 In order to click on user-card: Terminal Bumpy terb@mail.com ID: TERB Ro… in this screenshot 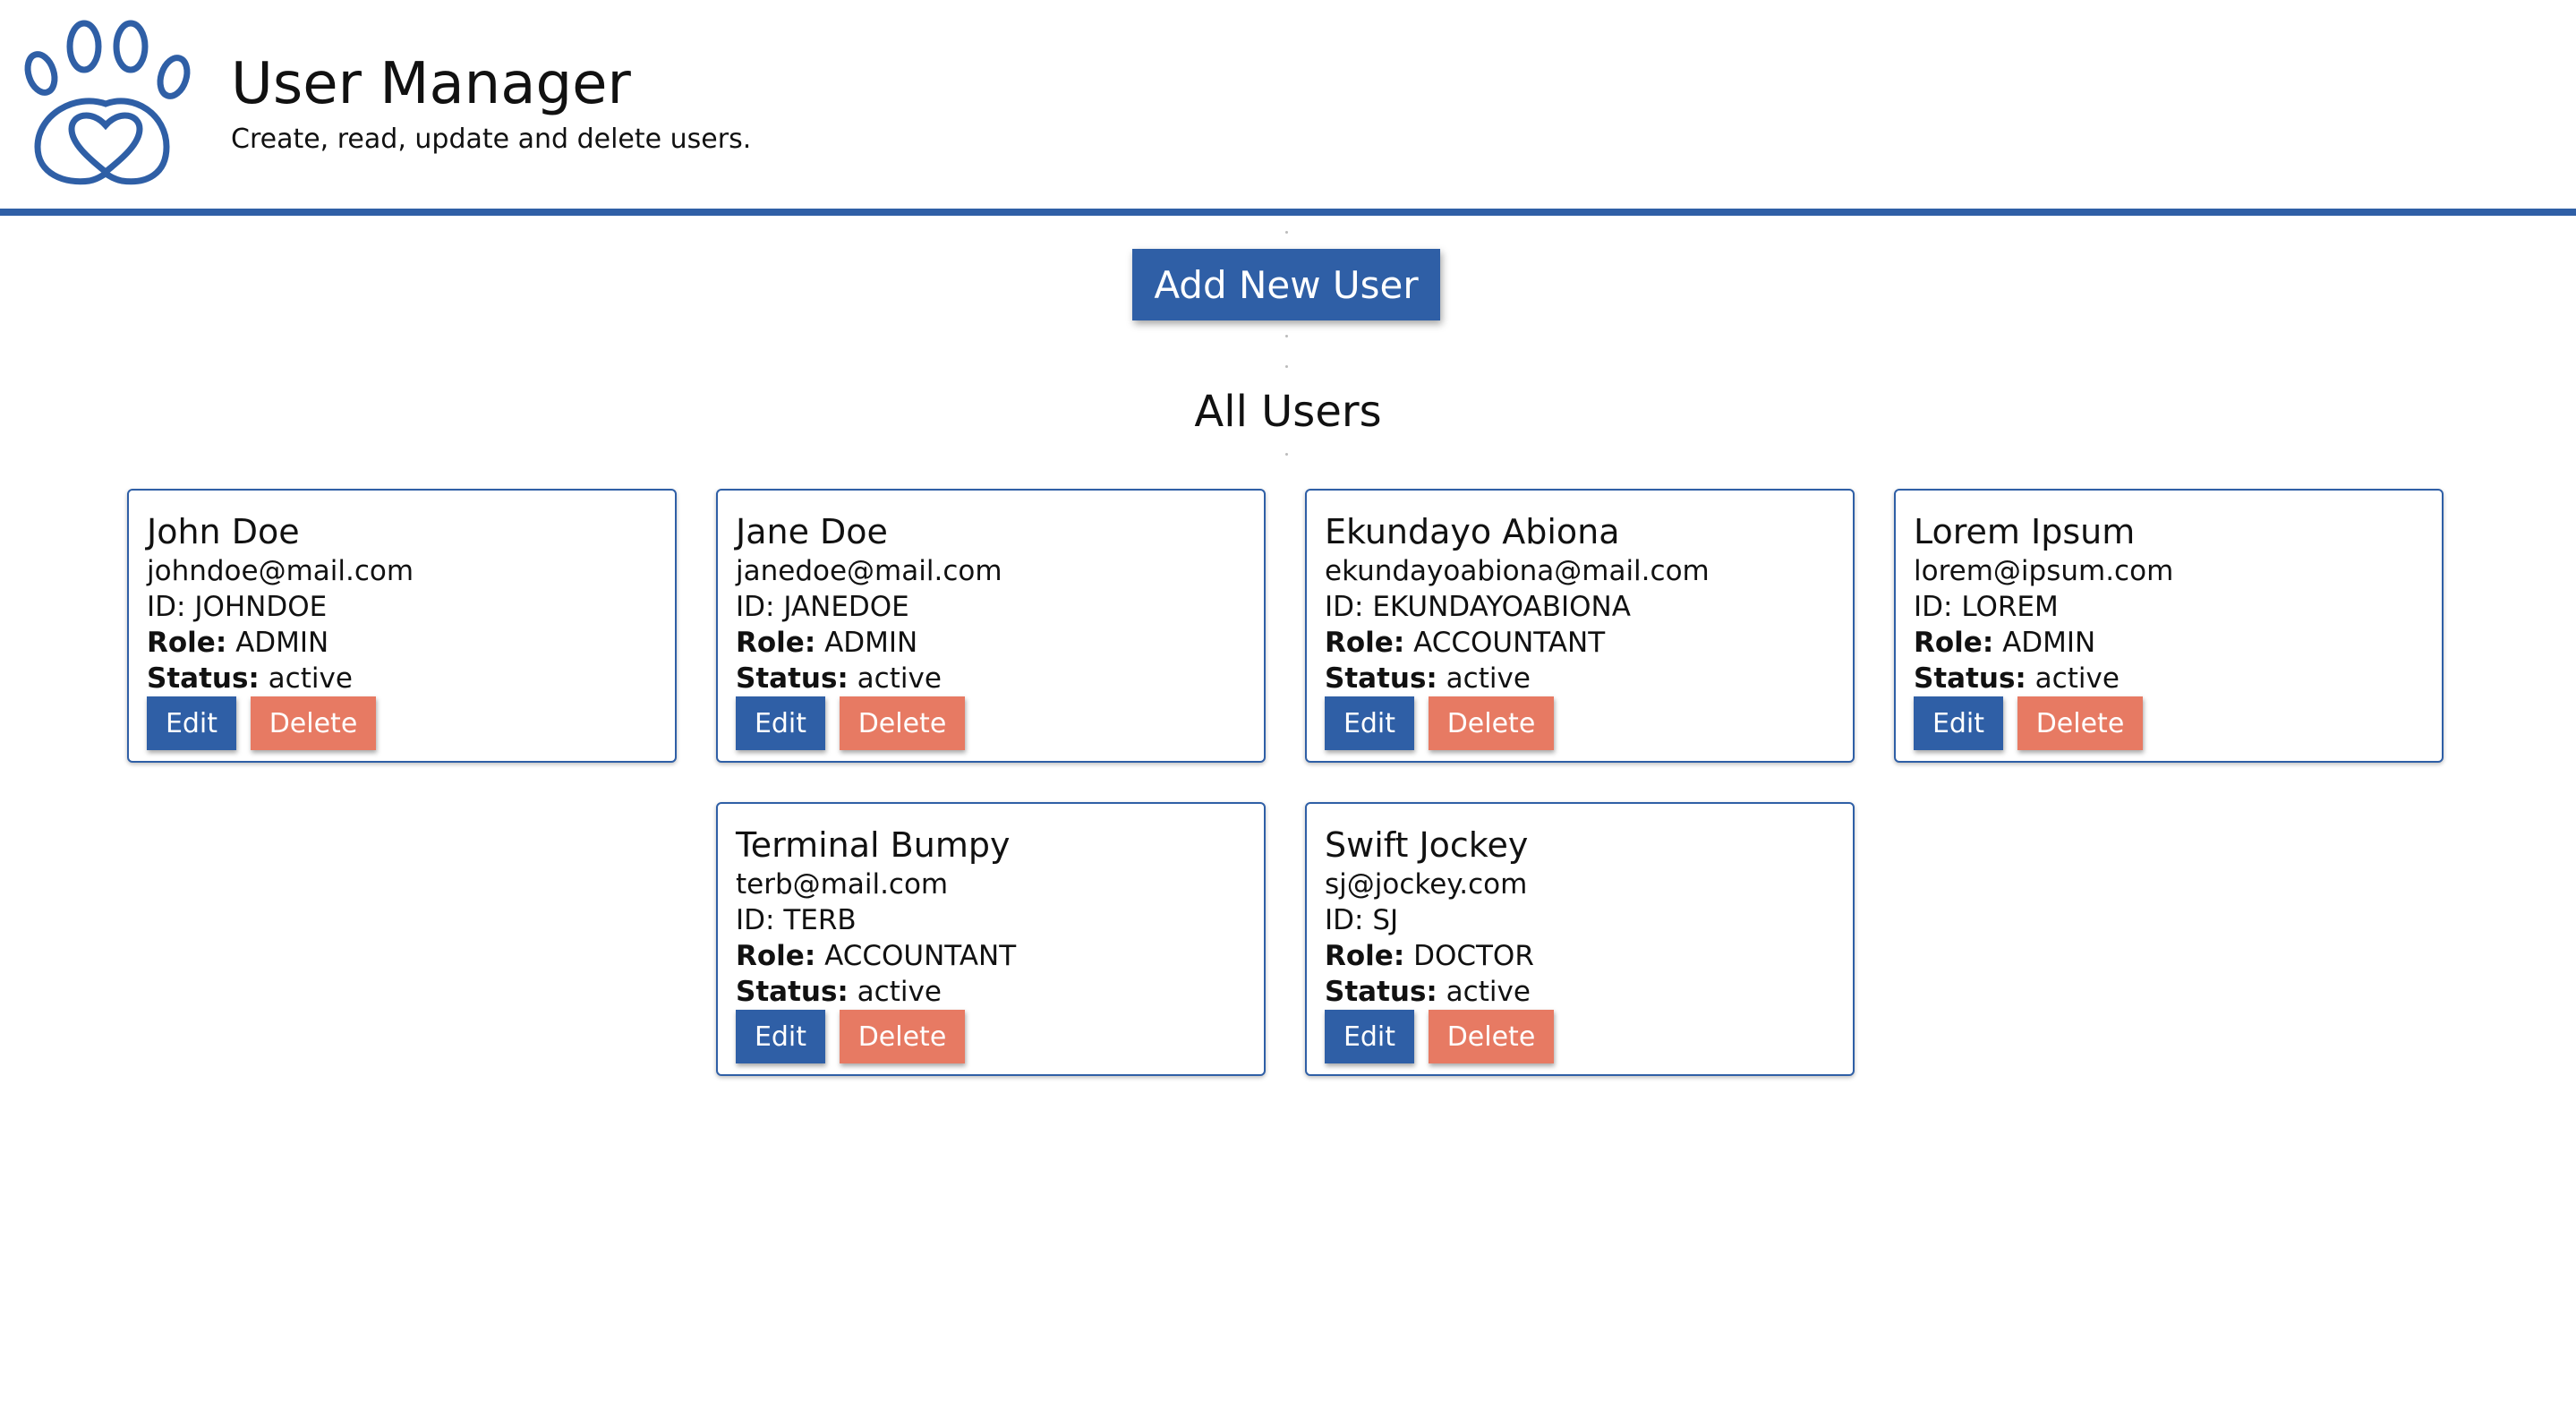, I will do `click(991, 939)`.